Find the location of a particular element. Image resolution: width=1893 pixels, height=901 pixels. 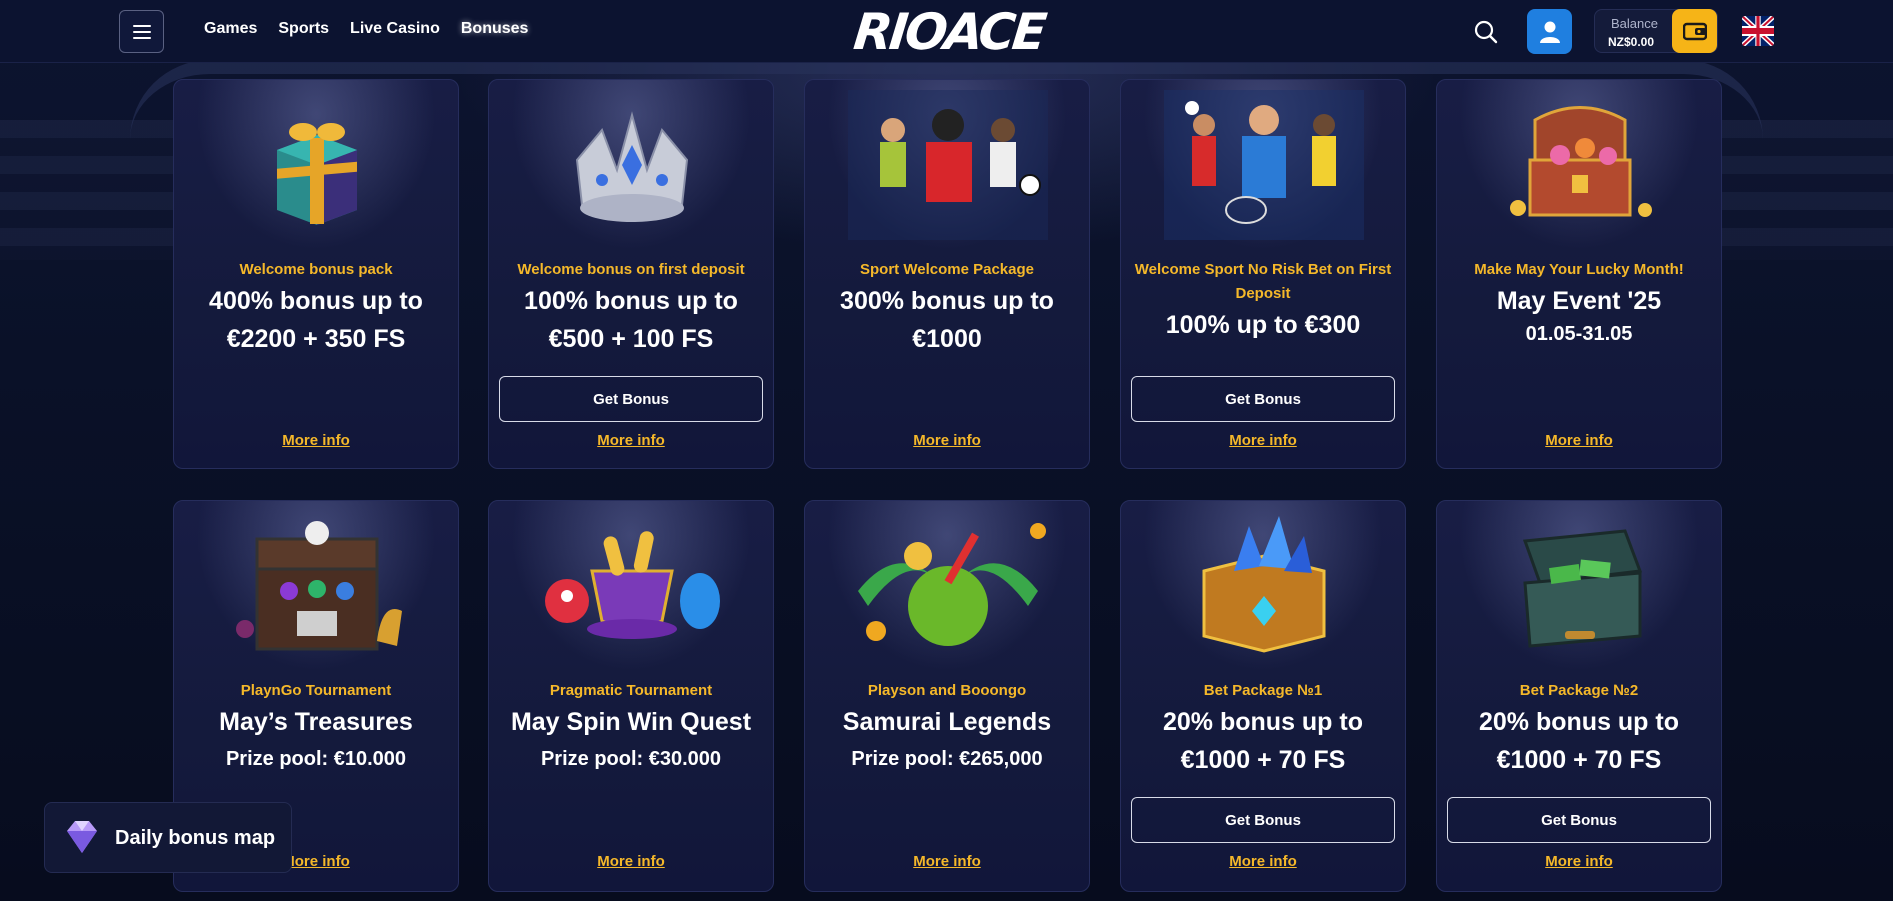

sport-athletes-icon is located at coordinates (1264, 165).